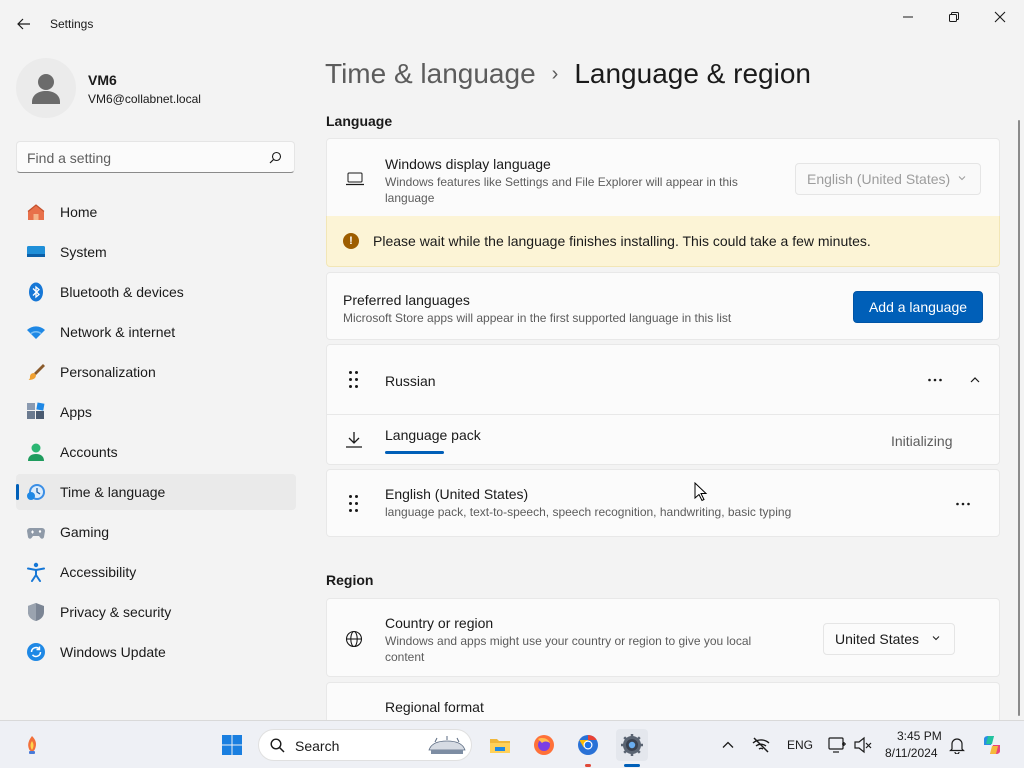 This screenshot has height=768, width=1024. I want to click on file-explorer-button, so click(500, 745).